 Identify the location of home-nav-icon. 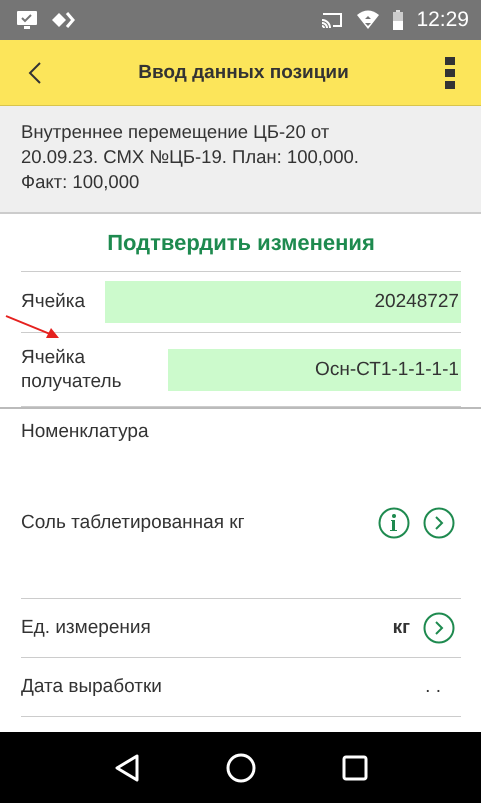
(241, 767).